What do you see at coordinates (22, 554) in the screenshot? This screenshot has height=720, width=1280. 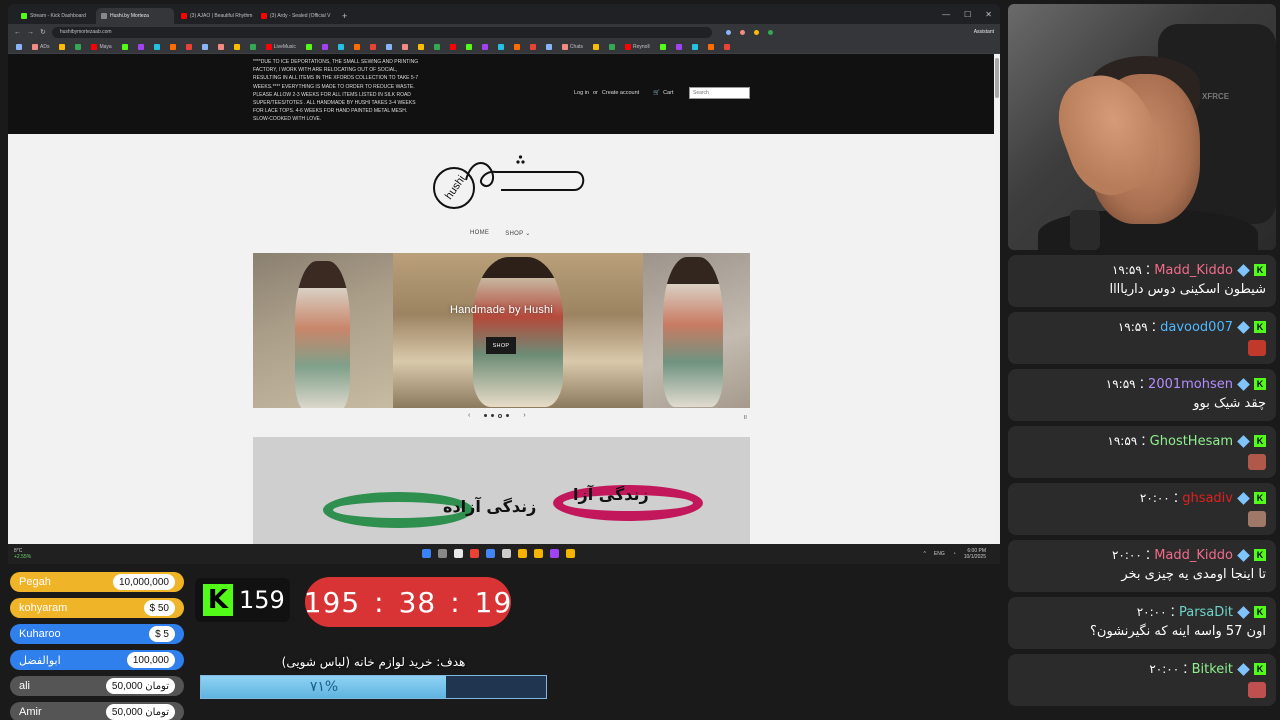 I see `weather-widget: 8°C +2.55%` at bounding box center [22, 554].